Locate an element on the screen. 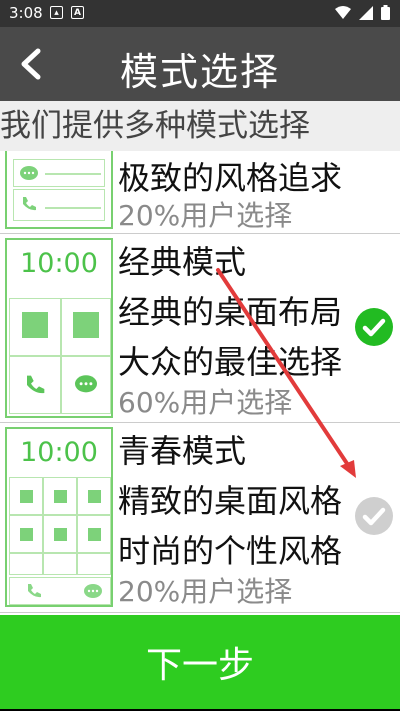 The height and width of the screenshot is (711, 400). unchecked-circle-icon is located at coordinates (374, 516).